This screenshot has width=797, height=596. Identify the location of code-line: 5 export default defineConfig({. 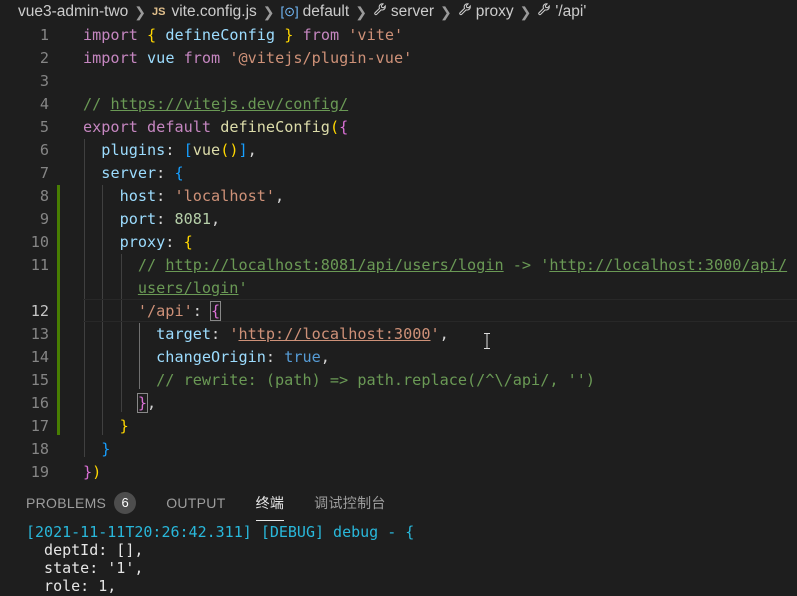
(398, 127).